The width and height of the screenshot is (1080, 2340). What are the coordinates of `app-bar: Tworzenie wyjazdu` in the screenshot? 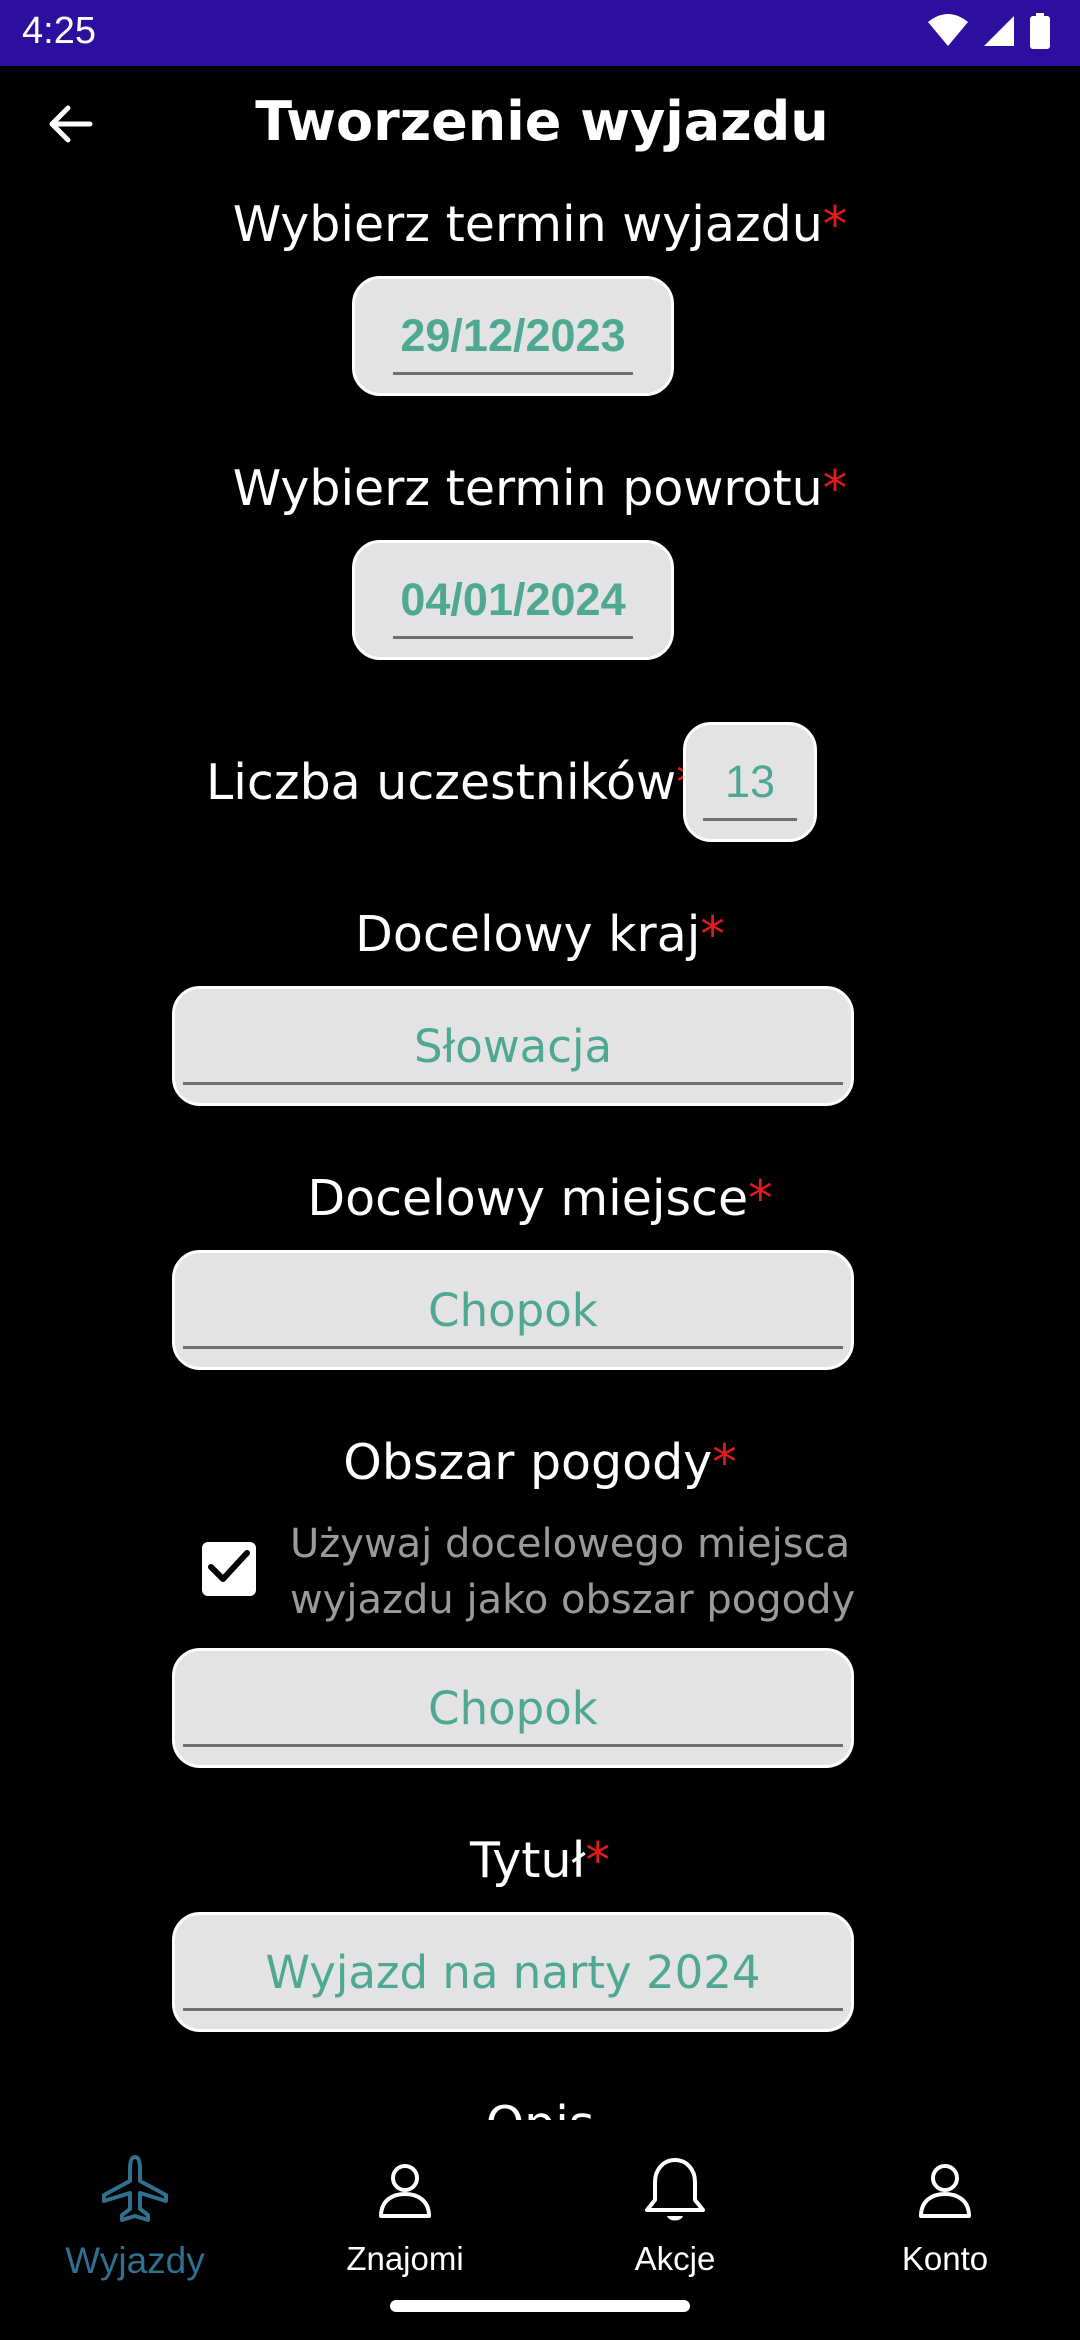 It's located at (540, 126).